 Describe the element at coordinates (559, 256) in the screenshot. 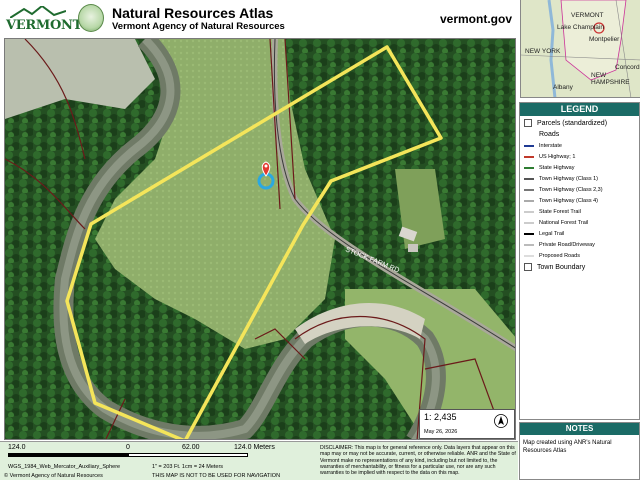

I see `legend-label: Proposed Roads` at that location.